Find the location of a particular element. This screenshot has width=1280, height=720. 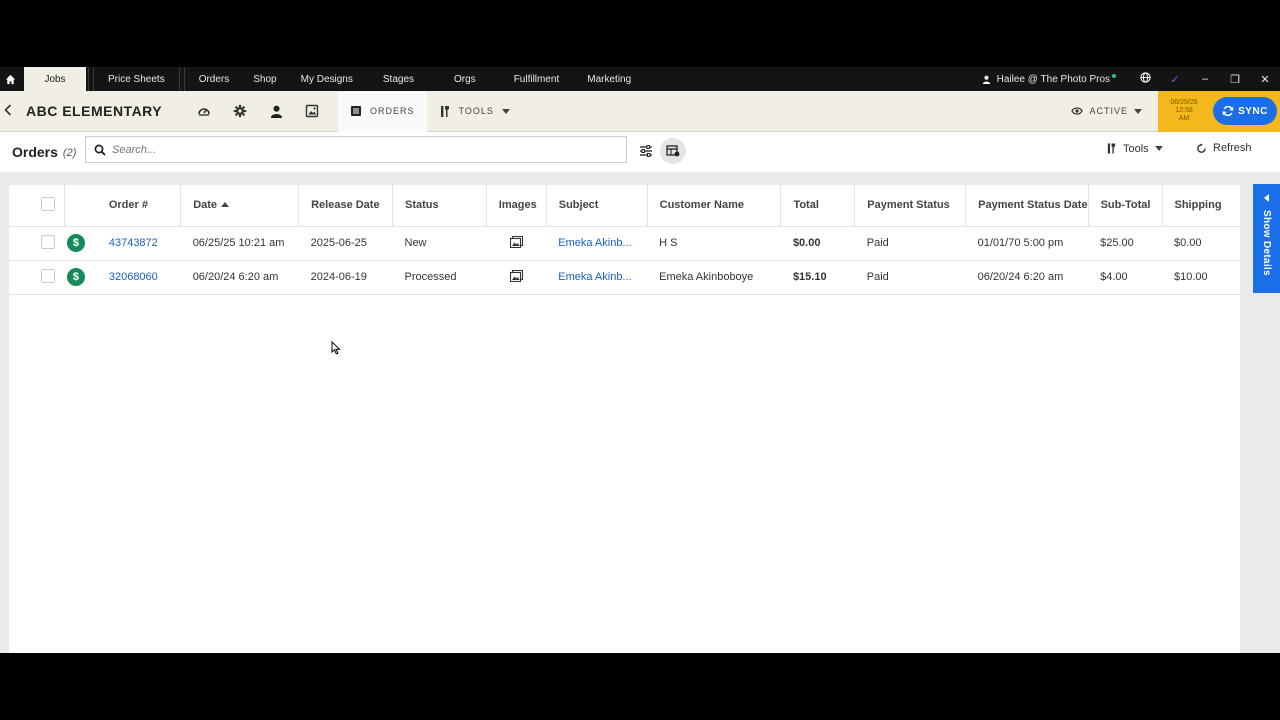

release-date: 2024-06-19 is located at coordinates (345, 277).